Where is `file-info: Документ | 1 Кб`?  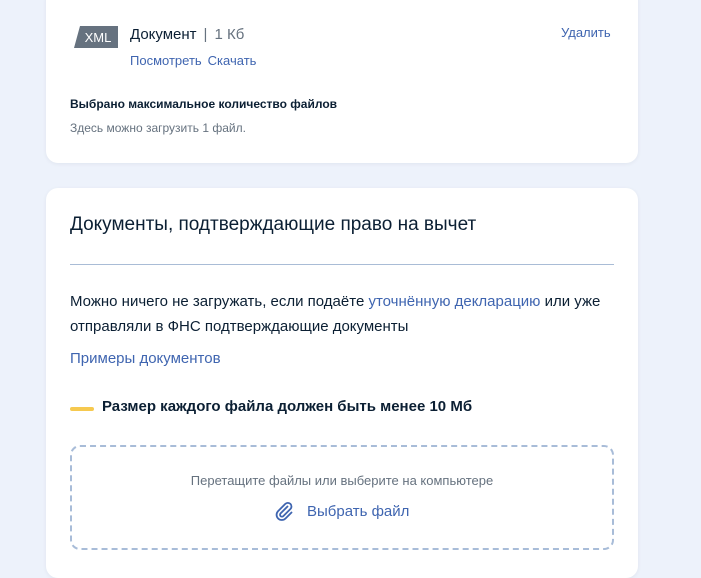
file-info: Документ | 1 Кб is located at coordinates (187, 34).